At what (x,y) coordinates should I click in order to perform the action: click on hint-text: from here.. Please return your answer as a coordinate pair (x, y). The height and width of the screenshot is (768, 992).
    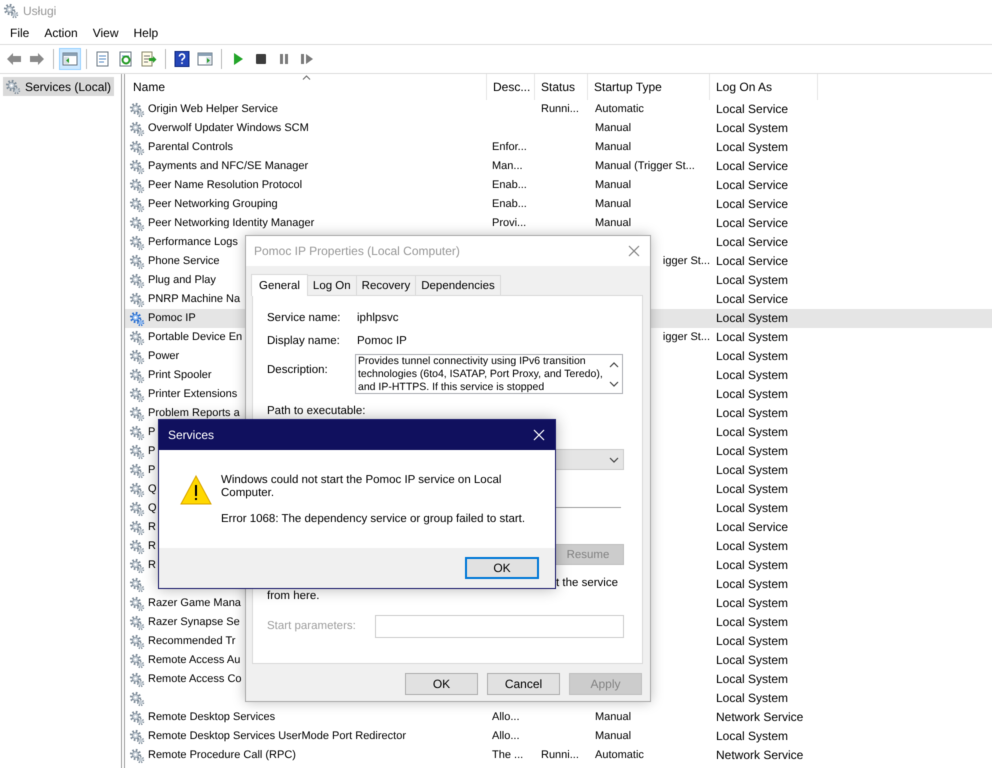
    Looking at the image, I should click on (293, 596).